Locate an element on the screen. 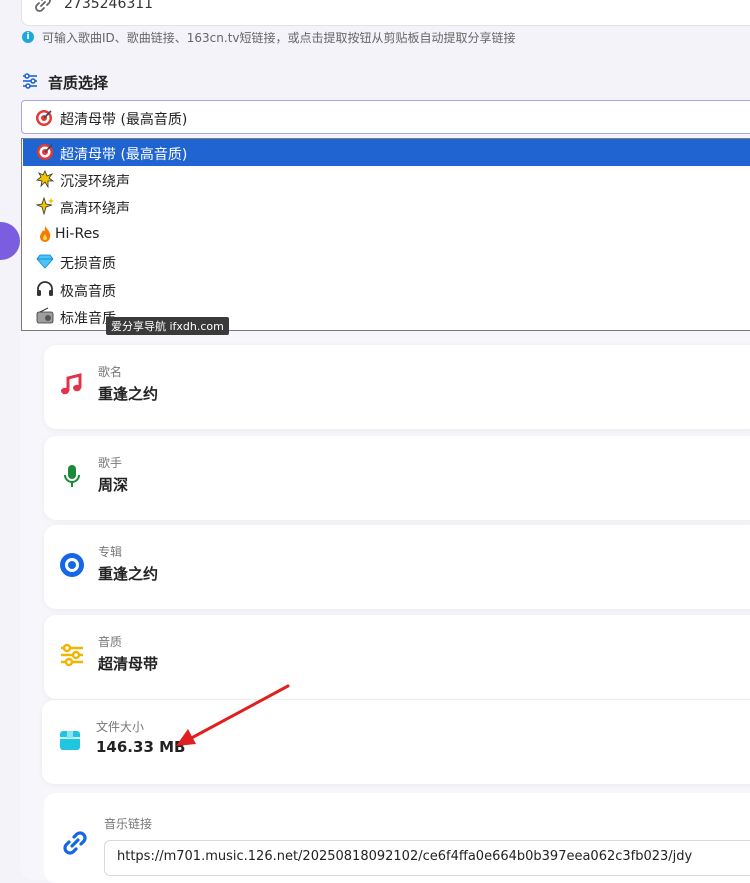 The width and height of the screenshot is (750, 883). album-label: 专辑 is located at coordinates (110, 552).